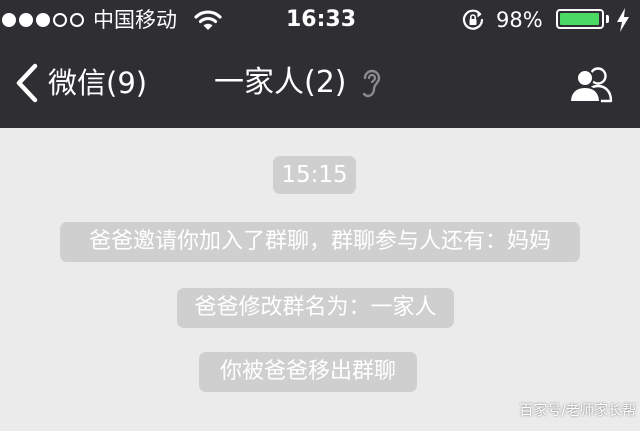 The height and width of the screenshot is (431, 640). Describe the element at coordinates (320, 242) in the screenshot. I see `system-message-invite: 爸爸邀请你加入了群聊，群聊参与人还有：妈妈` at that location.